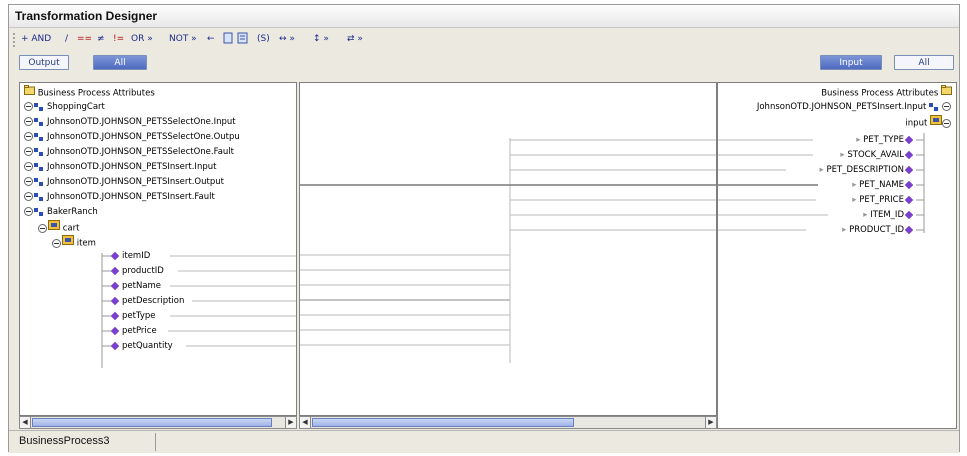 This screenshot has height=456, width=967. I want to click on leaf-productid: productID, so click(137, 271).